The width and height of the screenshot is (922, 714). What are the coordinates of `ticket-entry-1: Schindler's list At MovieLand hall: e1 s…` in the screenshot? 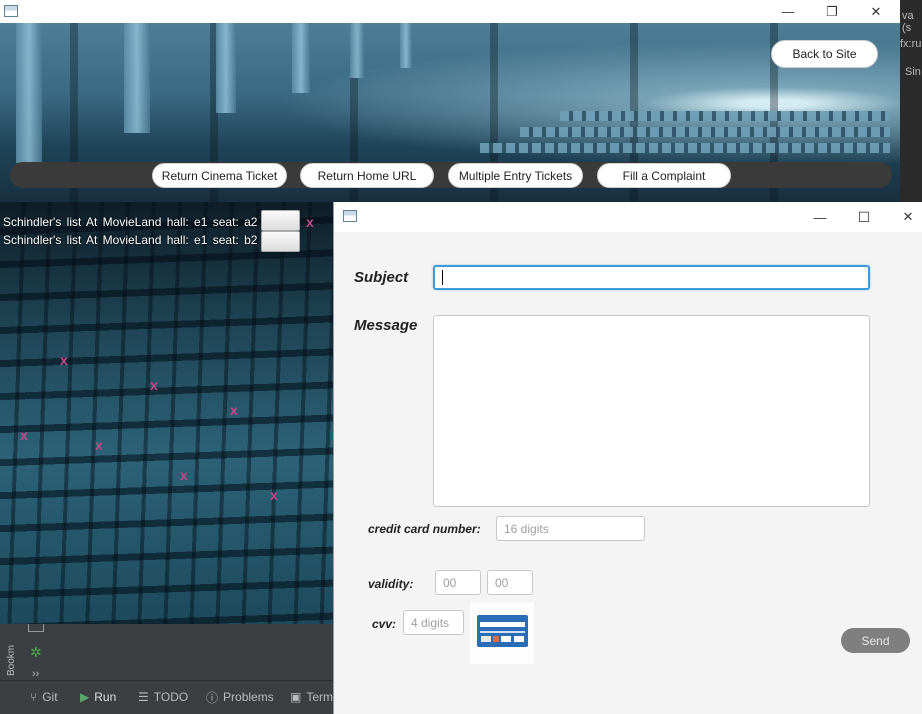 It's located at (130, 222).